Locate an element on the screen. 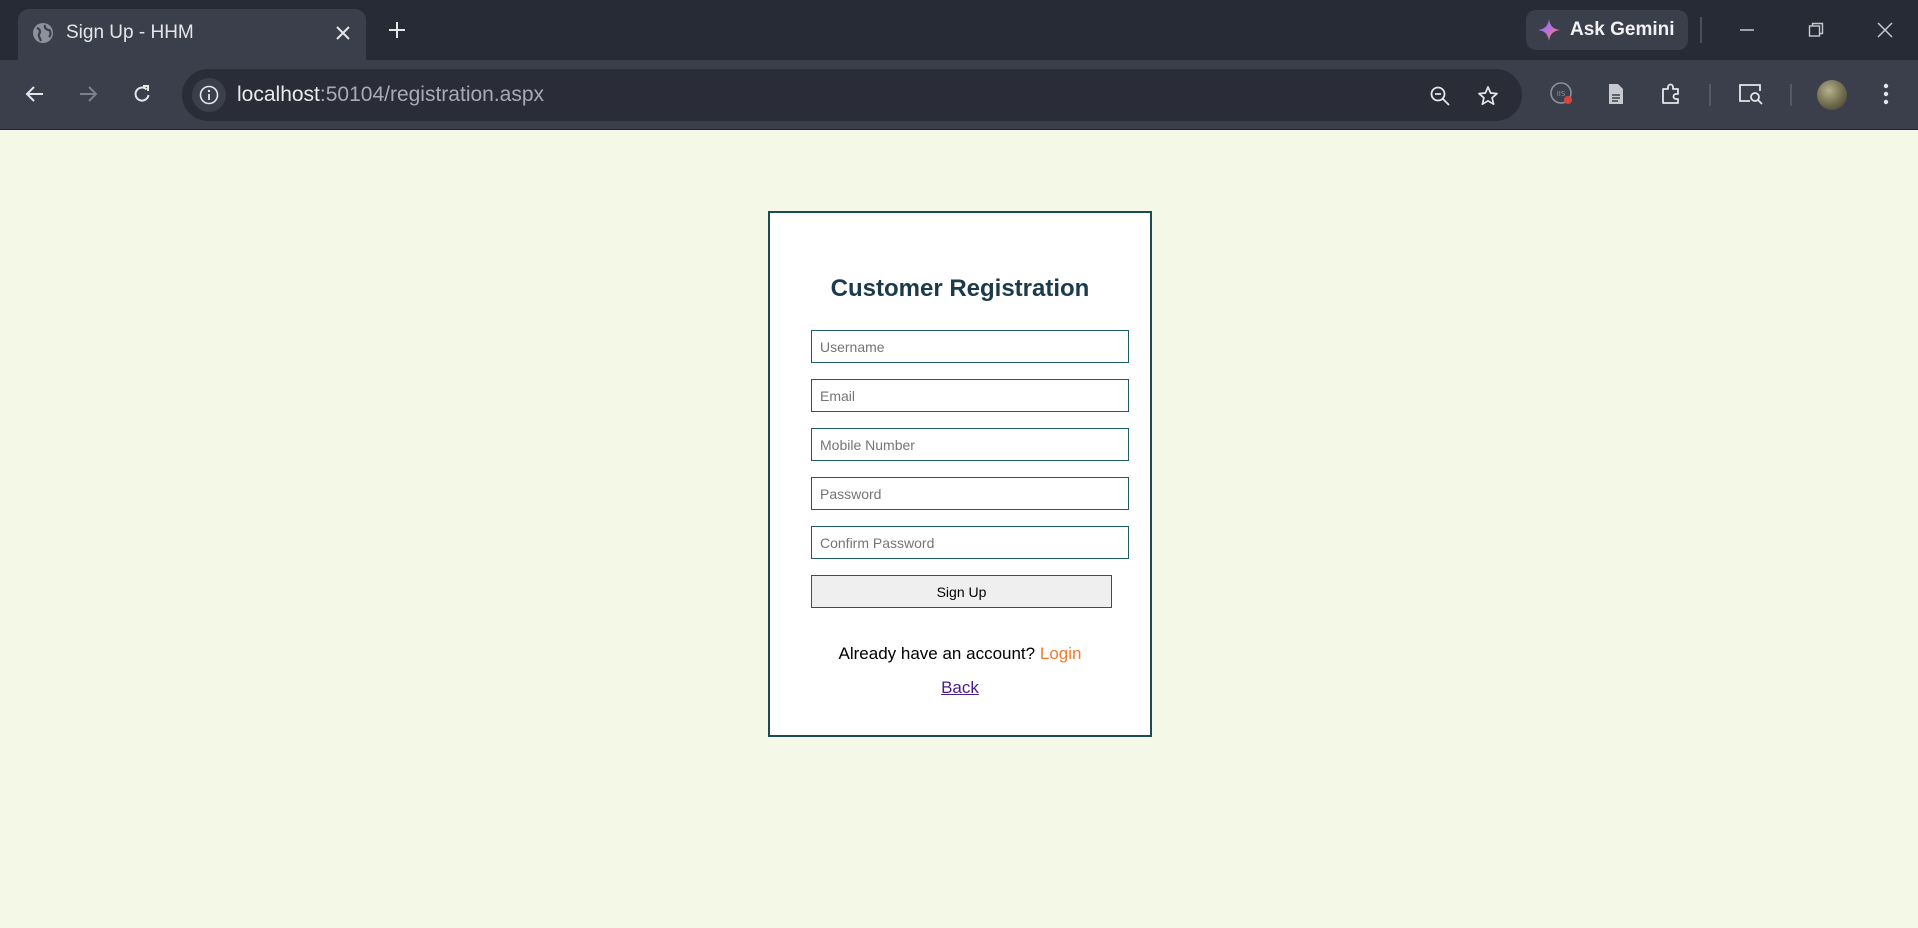 This screenshot has height=928, width=1918. gemini-sparkle-icon is located at coordinates (1549, 30).